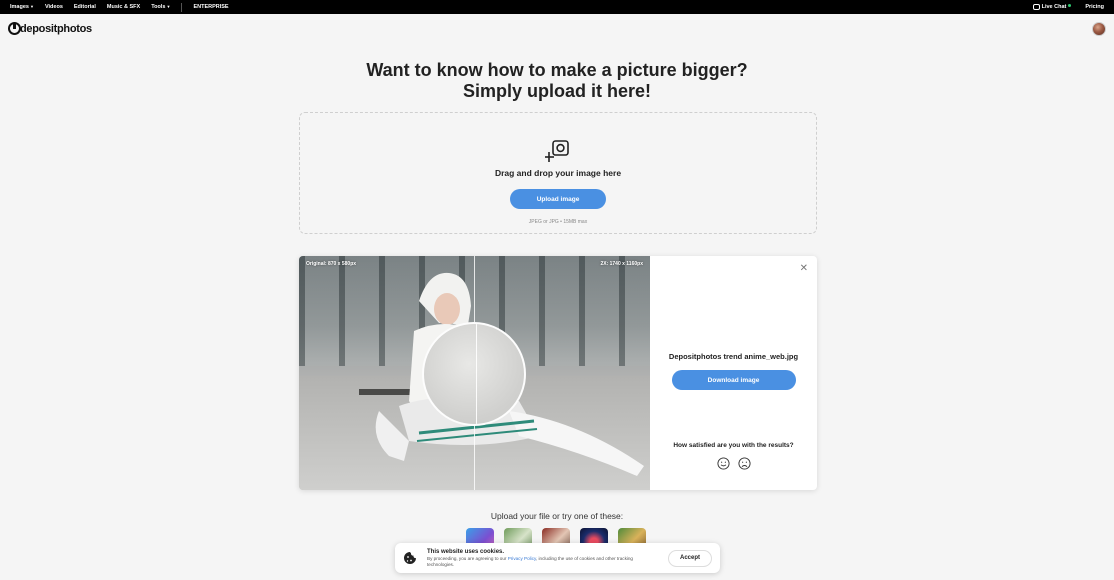 Image resolution: width=1114 pixels, height=580 pixels. I want to click on add-image-icon, so click(557, 151).